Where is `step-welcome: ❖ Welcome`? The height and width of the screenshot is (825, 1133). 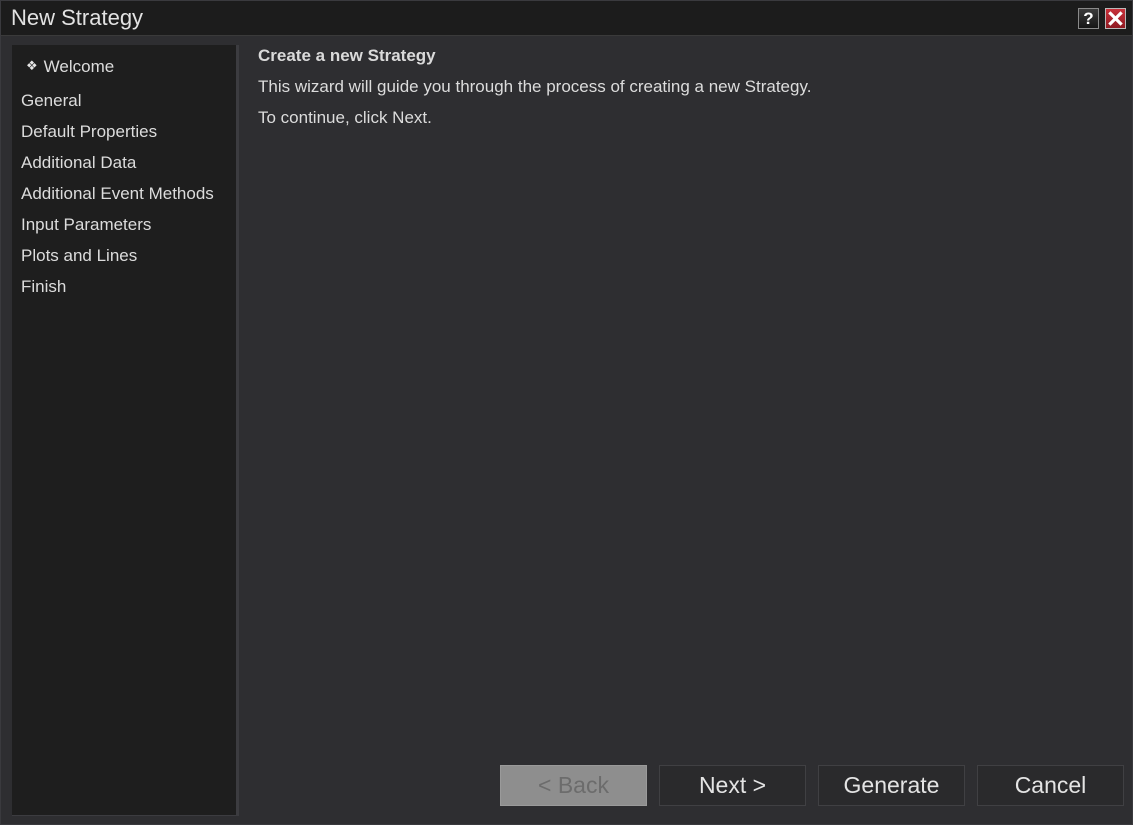
step-welcome: ❖ Welcome is located at coordinates (66, 67).